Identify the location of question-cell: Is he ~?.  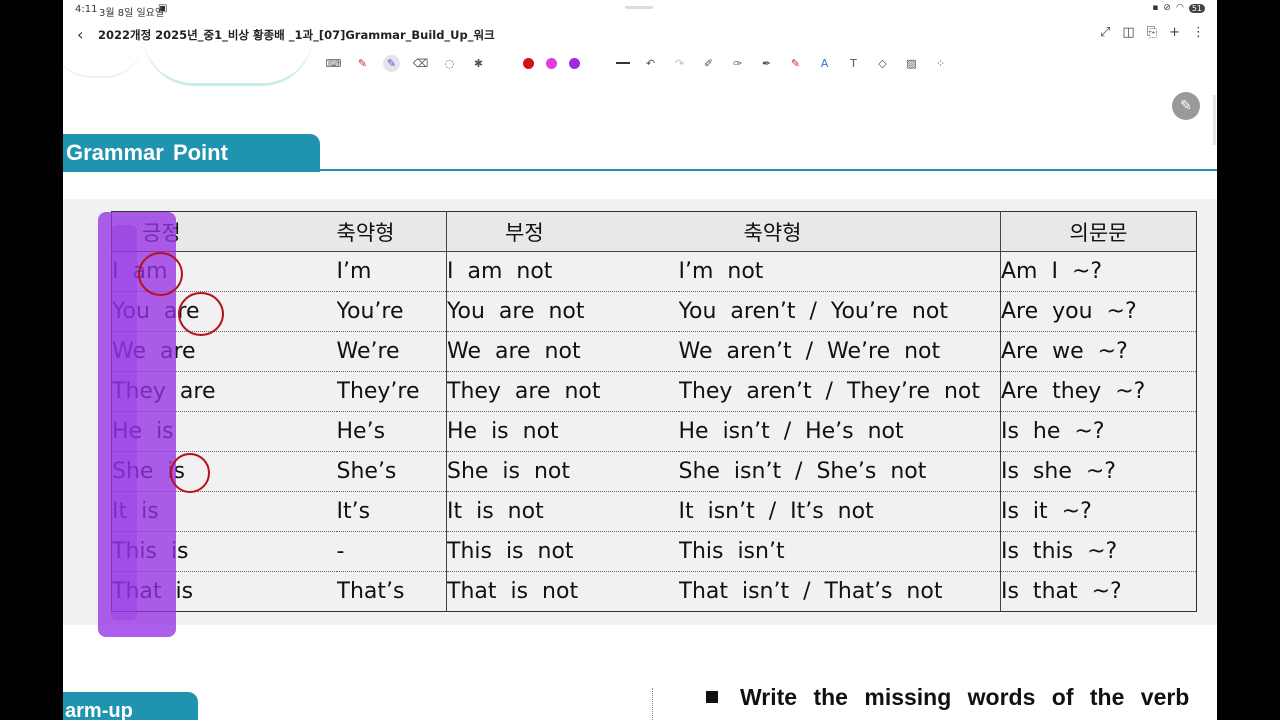
(1098, 431).